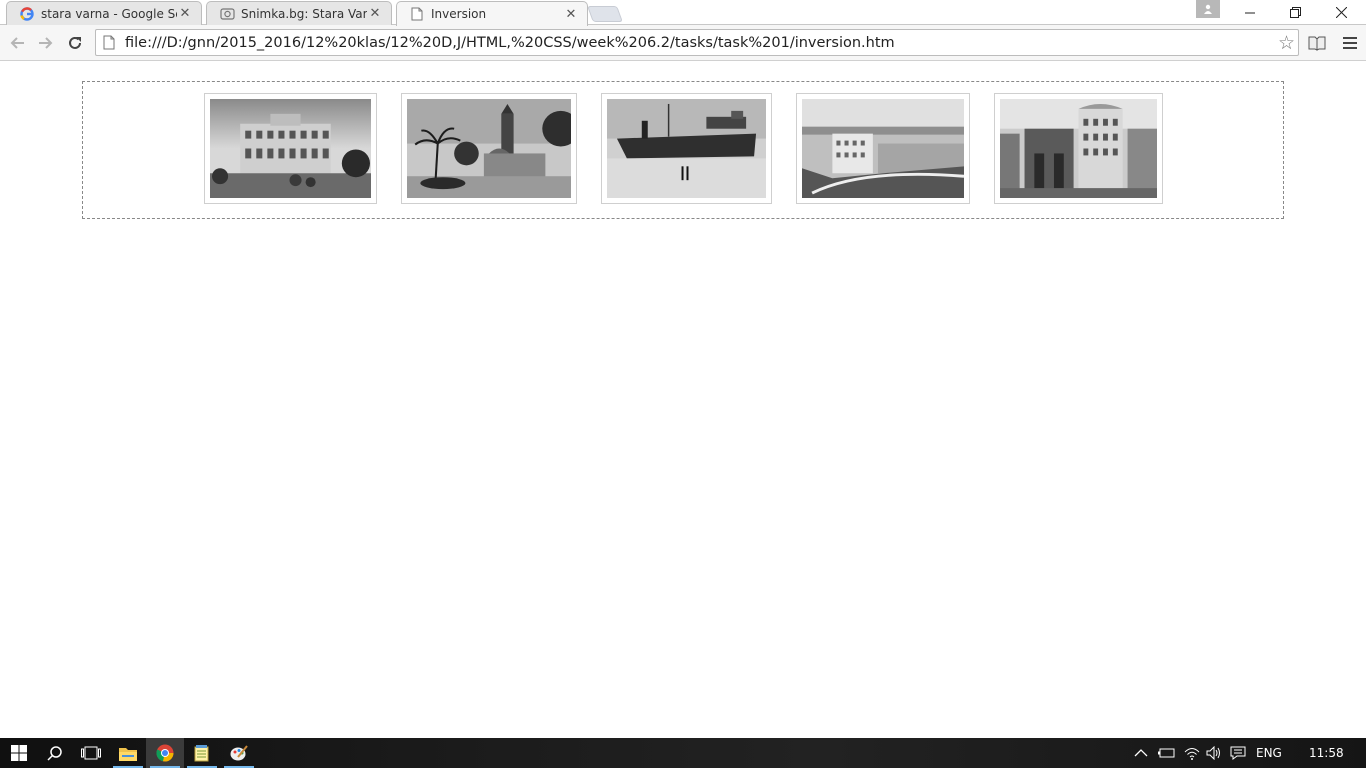 The height and width of the screenshot is (768, 1366). I want to click on profile-icon, so click(1208, 9).